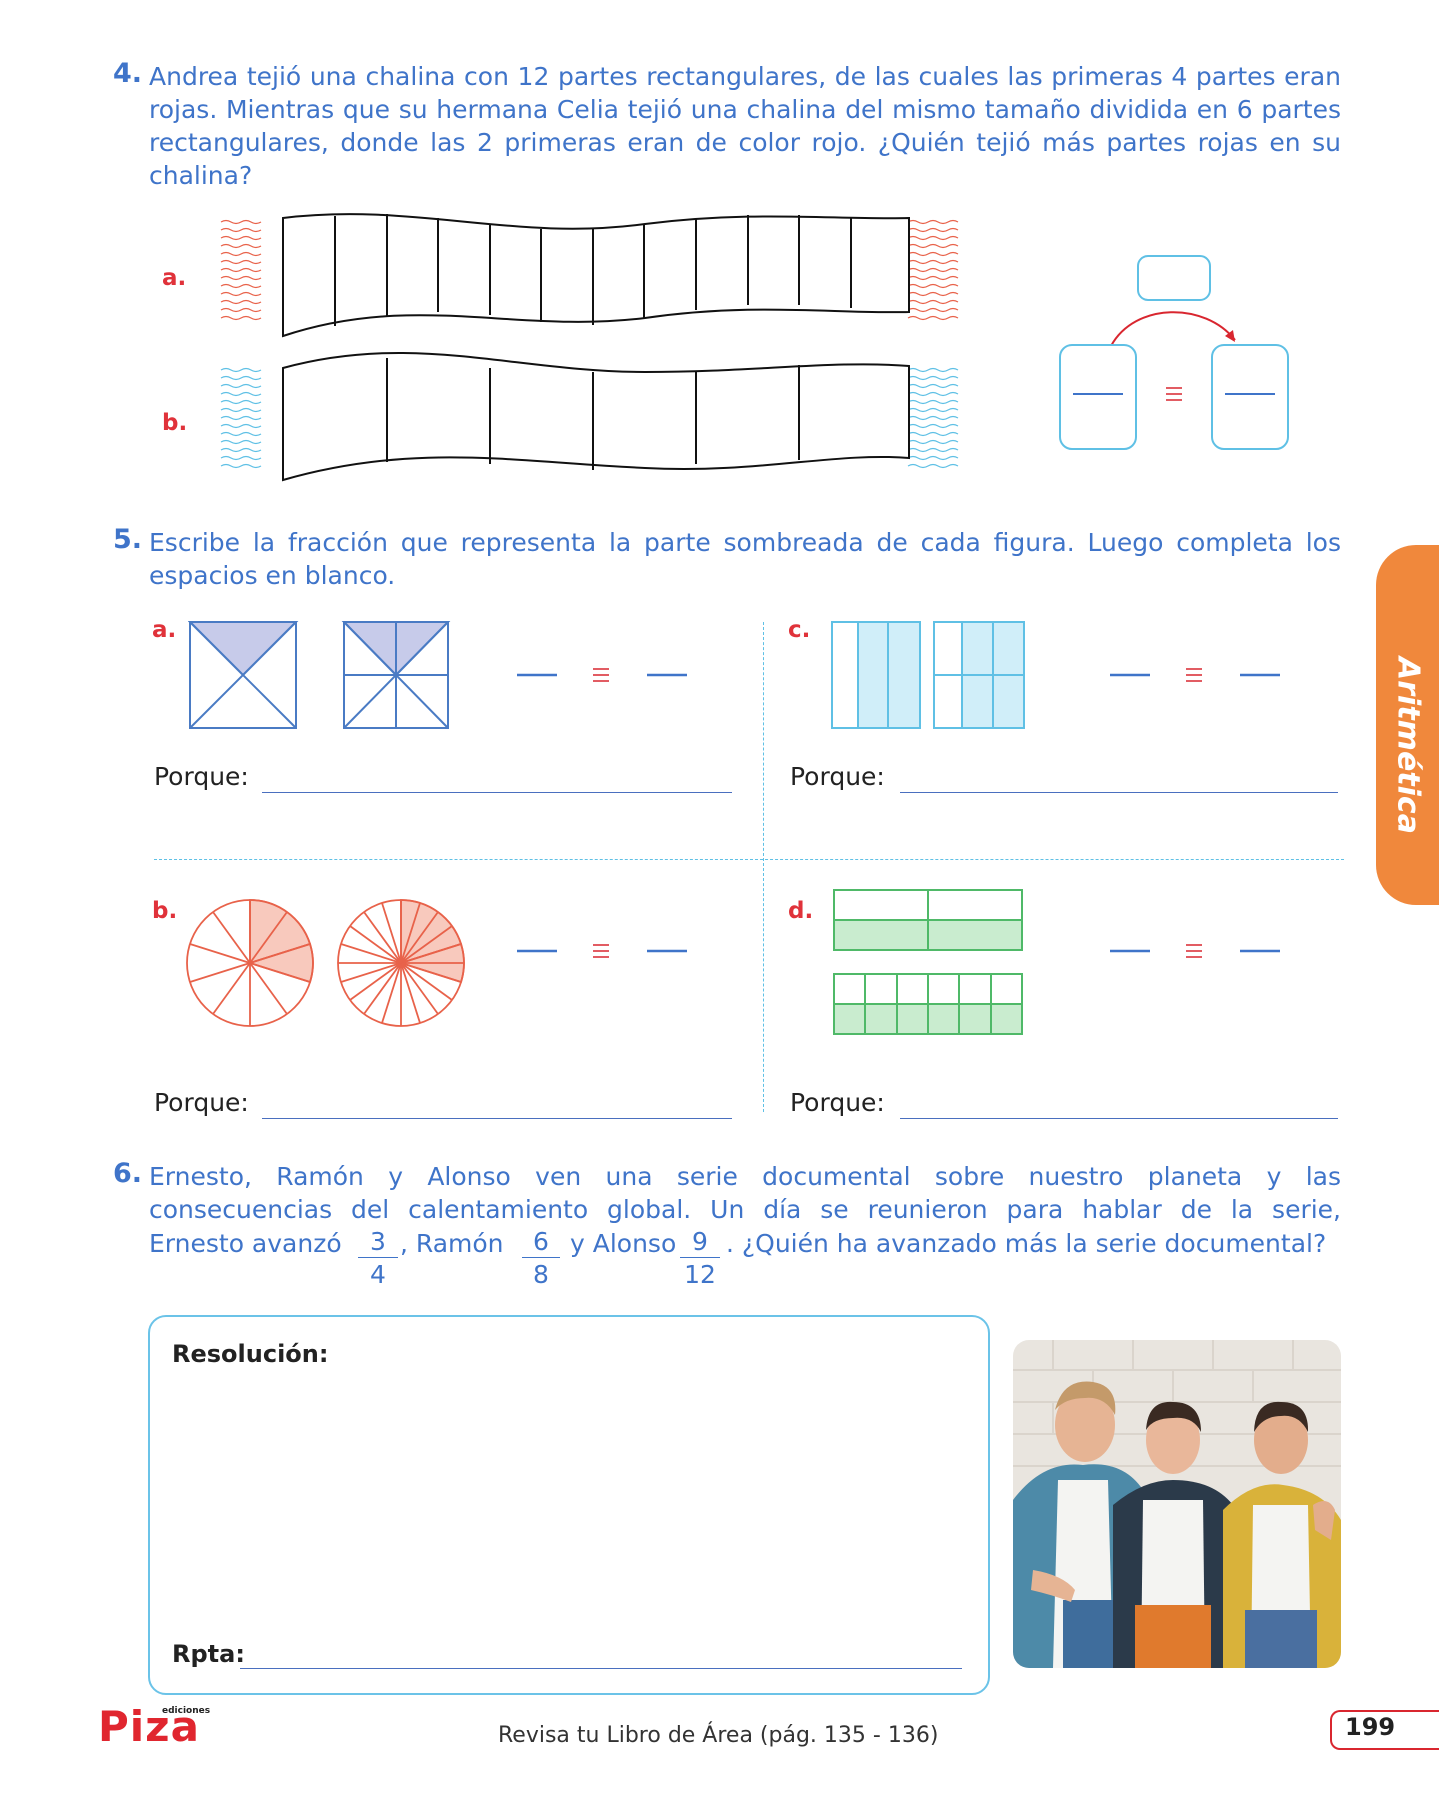 Image resolution: width=1439 pixels, height=1800 pixels. I want to click on scarf-a-right-fringe, so click(933, 270).